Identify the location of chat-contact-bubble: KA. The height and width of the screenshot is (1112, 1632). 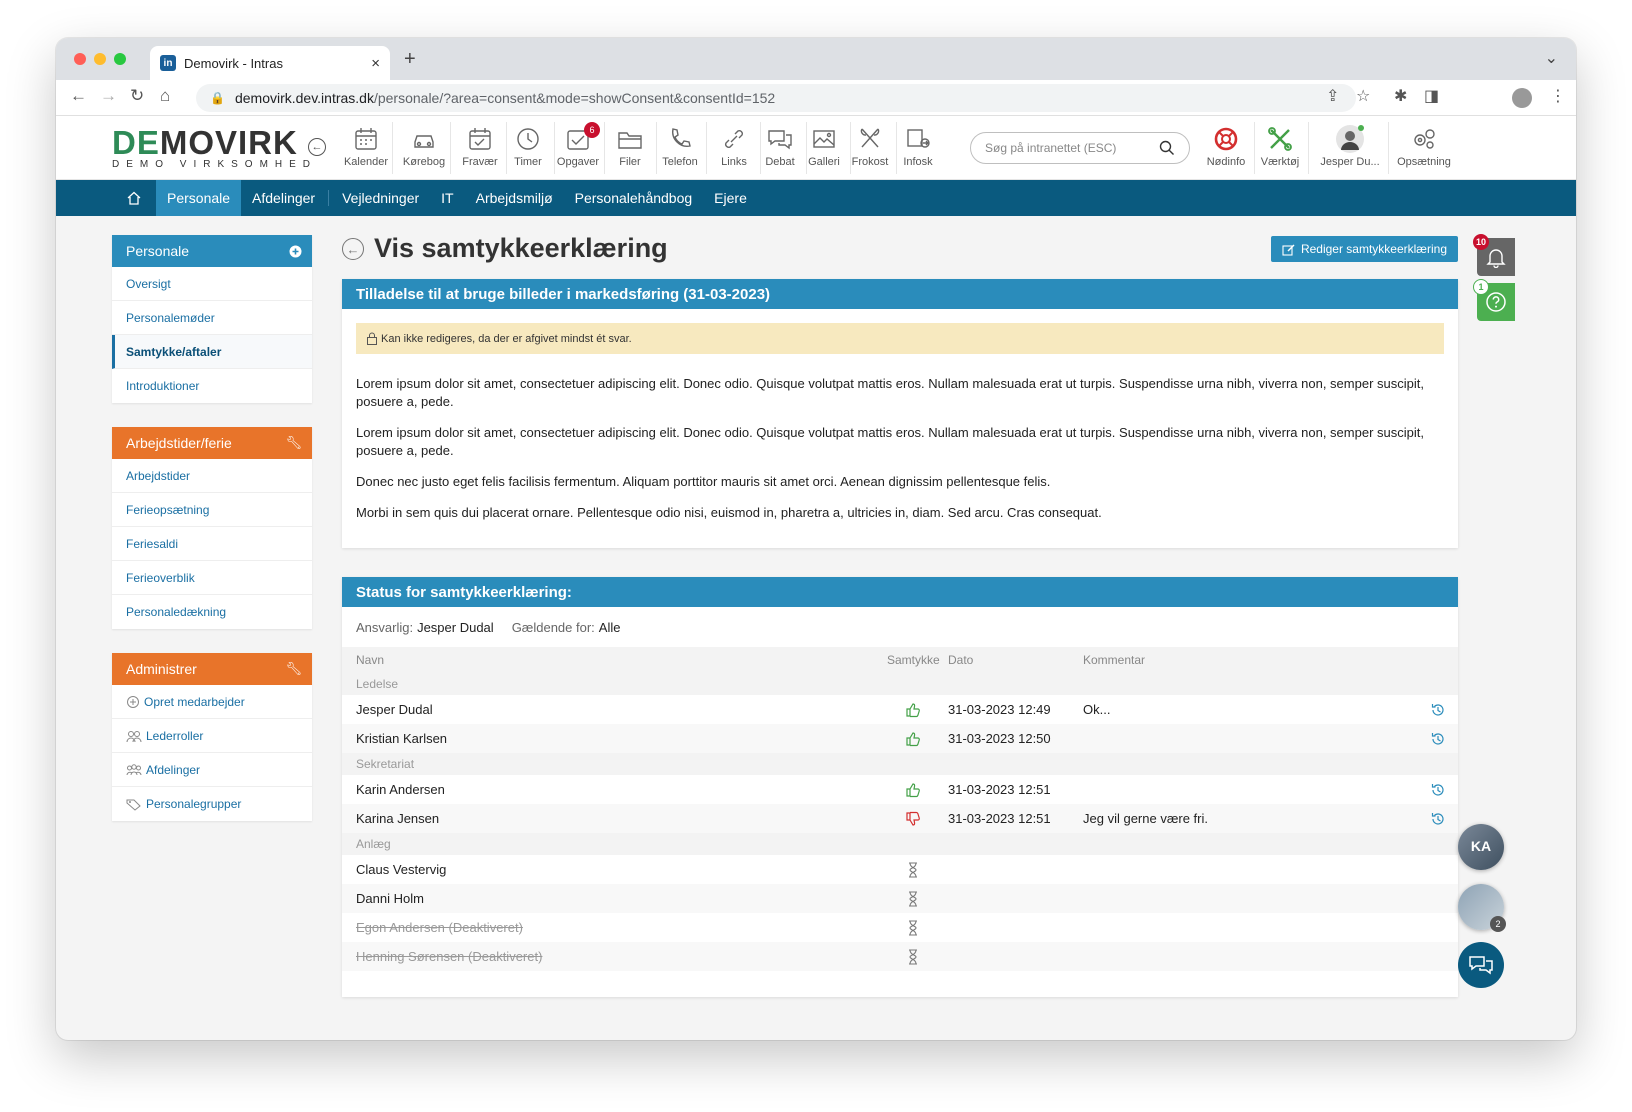
(1481, 847).